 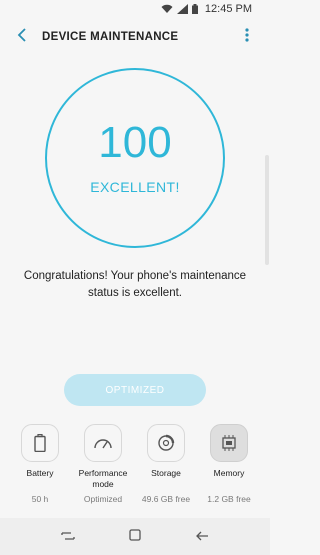 I want to click on app-bar: DEVICE MAINTENANCE, so click(x=135, y=37).